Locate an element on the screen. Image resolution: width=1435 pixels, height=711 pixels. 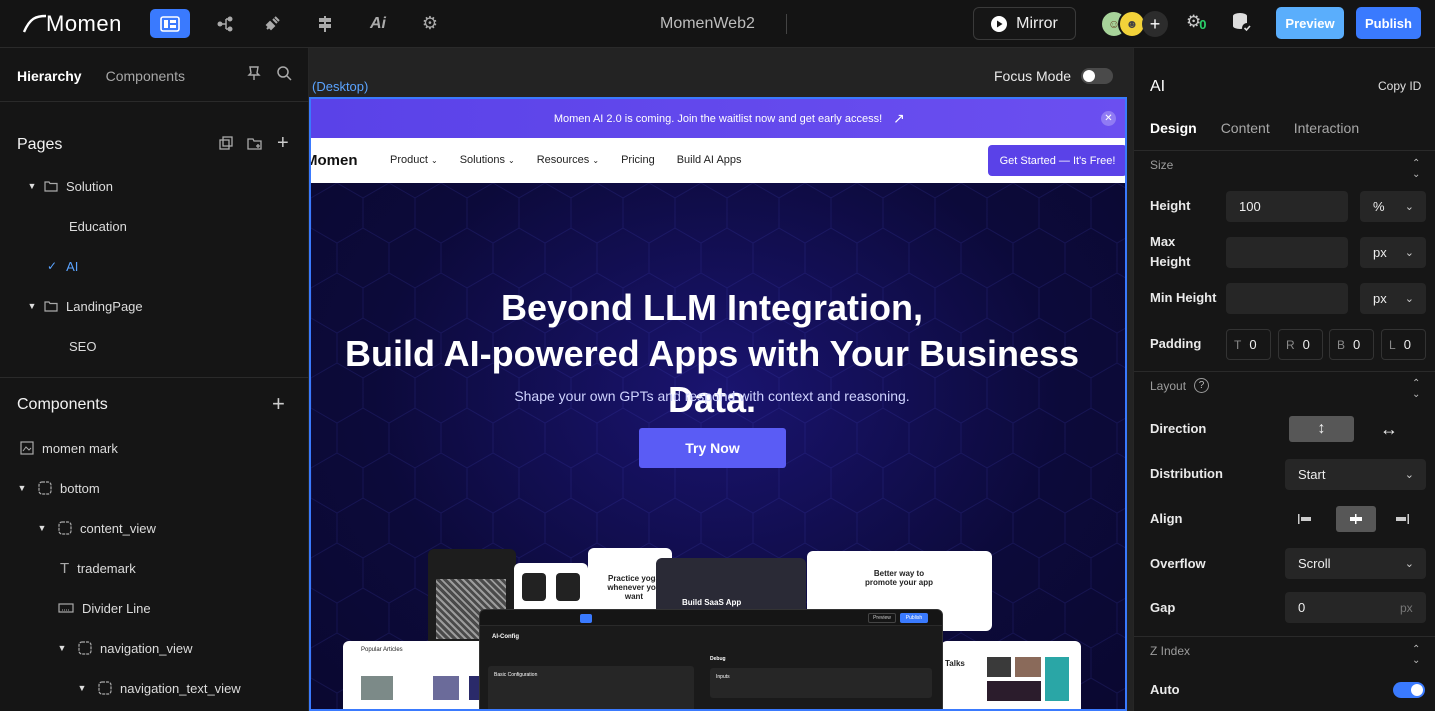
component-label: momen mark is located at coordinates (80, 448).